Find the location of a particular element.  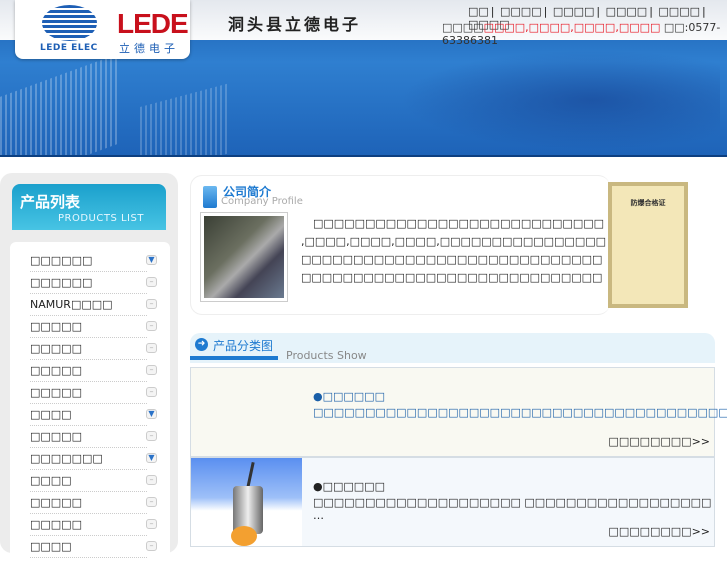

sidebar-item: □□□□ ▼ is located at coordinates (93, 415).